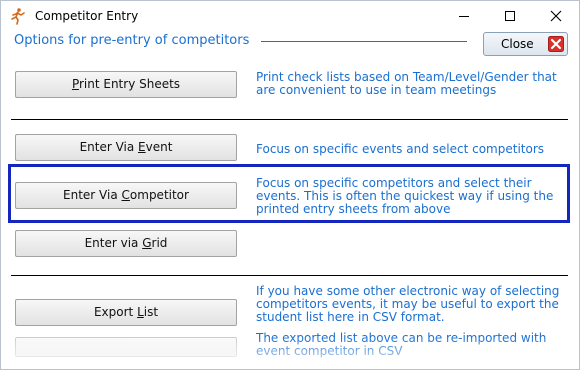  What do you see at coordinates (151, 312) in the screenshot?
I see `button-label-part: ist` at bounding box center [151, 312].